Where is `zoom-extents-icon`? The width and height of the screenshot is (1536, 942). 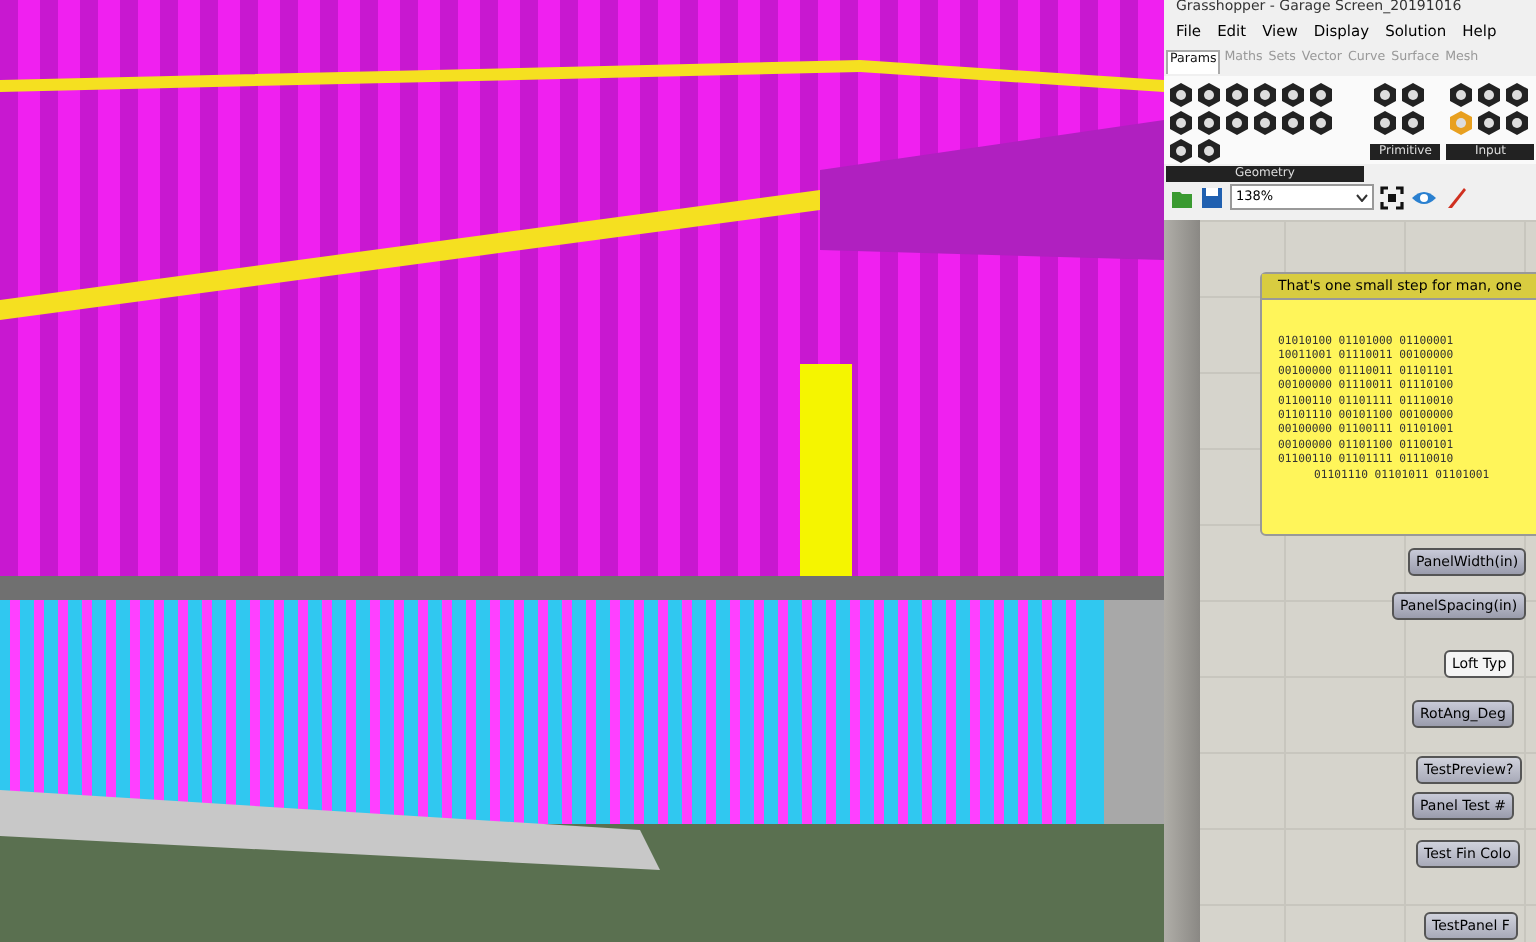 zoom-extents-icon is located at coordinates (1392, 197).